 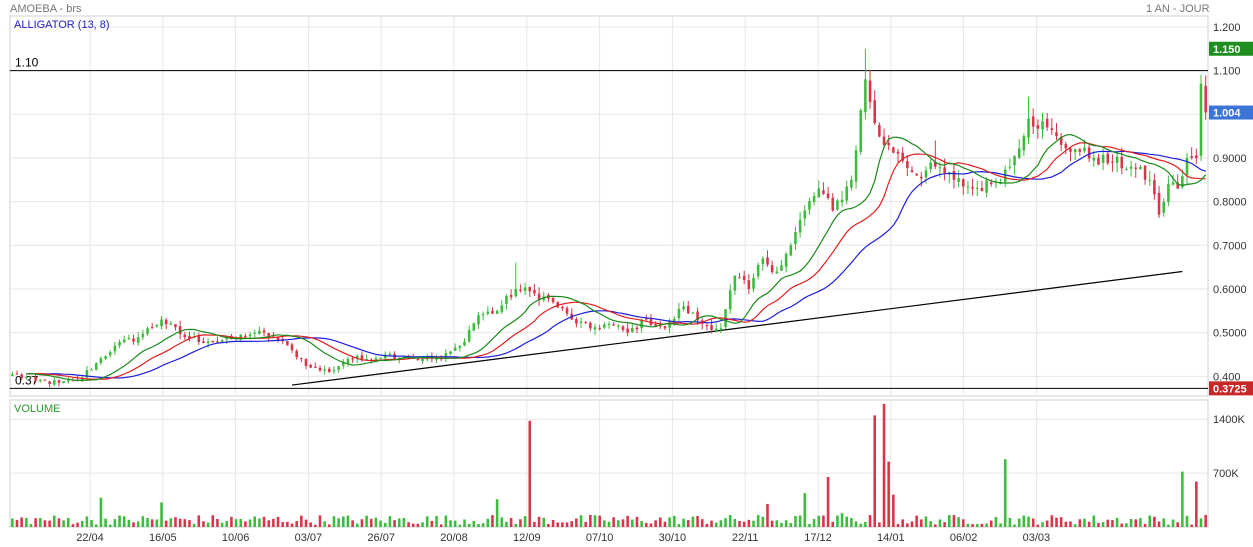 I want to click on reference-line-label: 1.10, so click(x=27, y=63).